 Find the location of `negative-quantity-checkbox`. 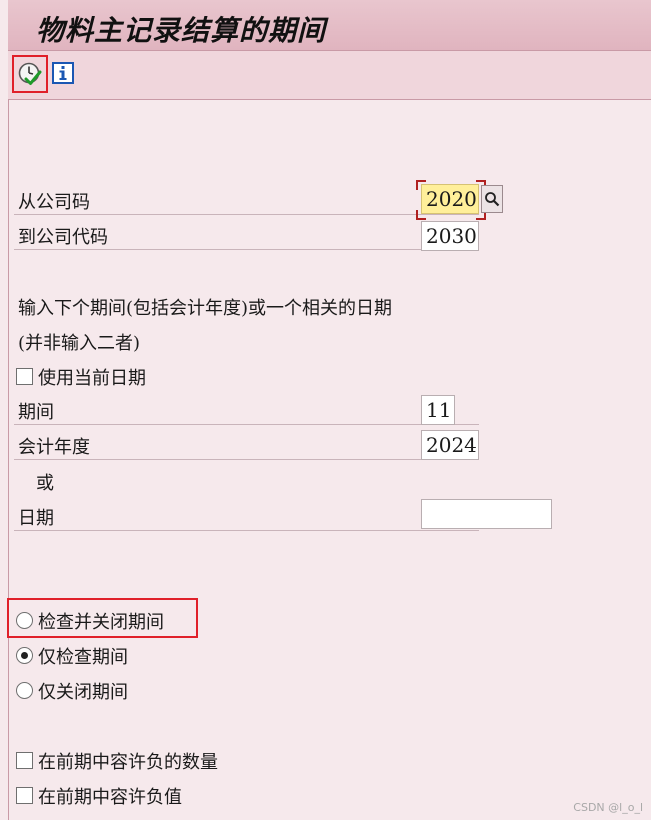

negative-quantity-checkbox is located at coordinates (24, 760).